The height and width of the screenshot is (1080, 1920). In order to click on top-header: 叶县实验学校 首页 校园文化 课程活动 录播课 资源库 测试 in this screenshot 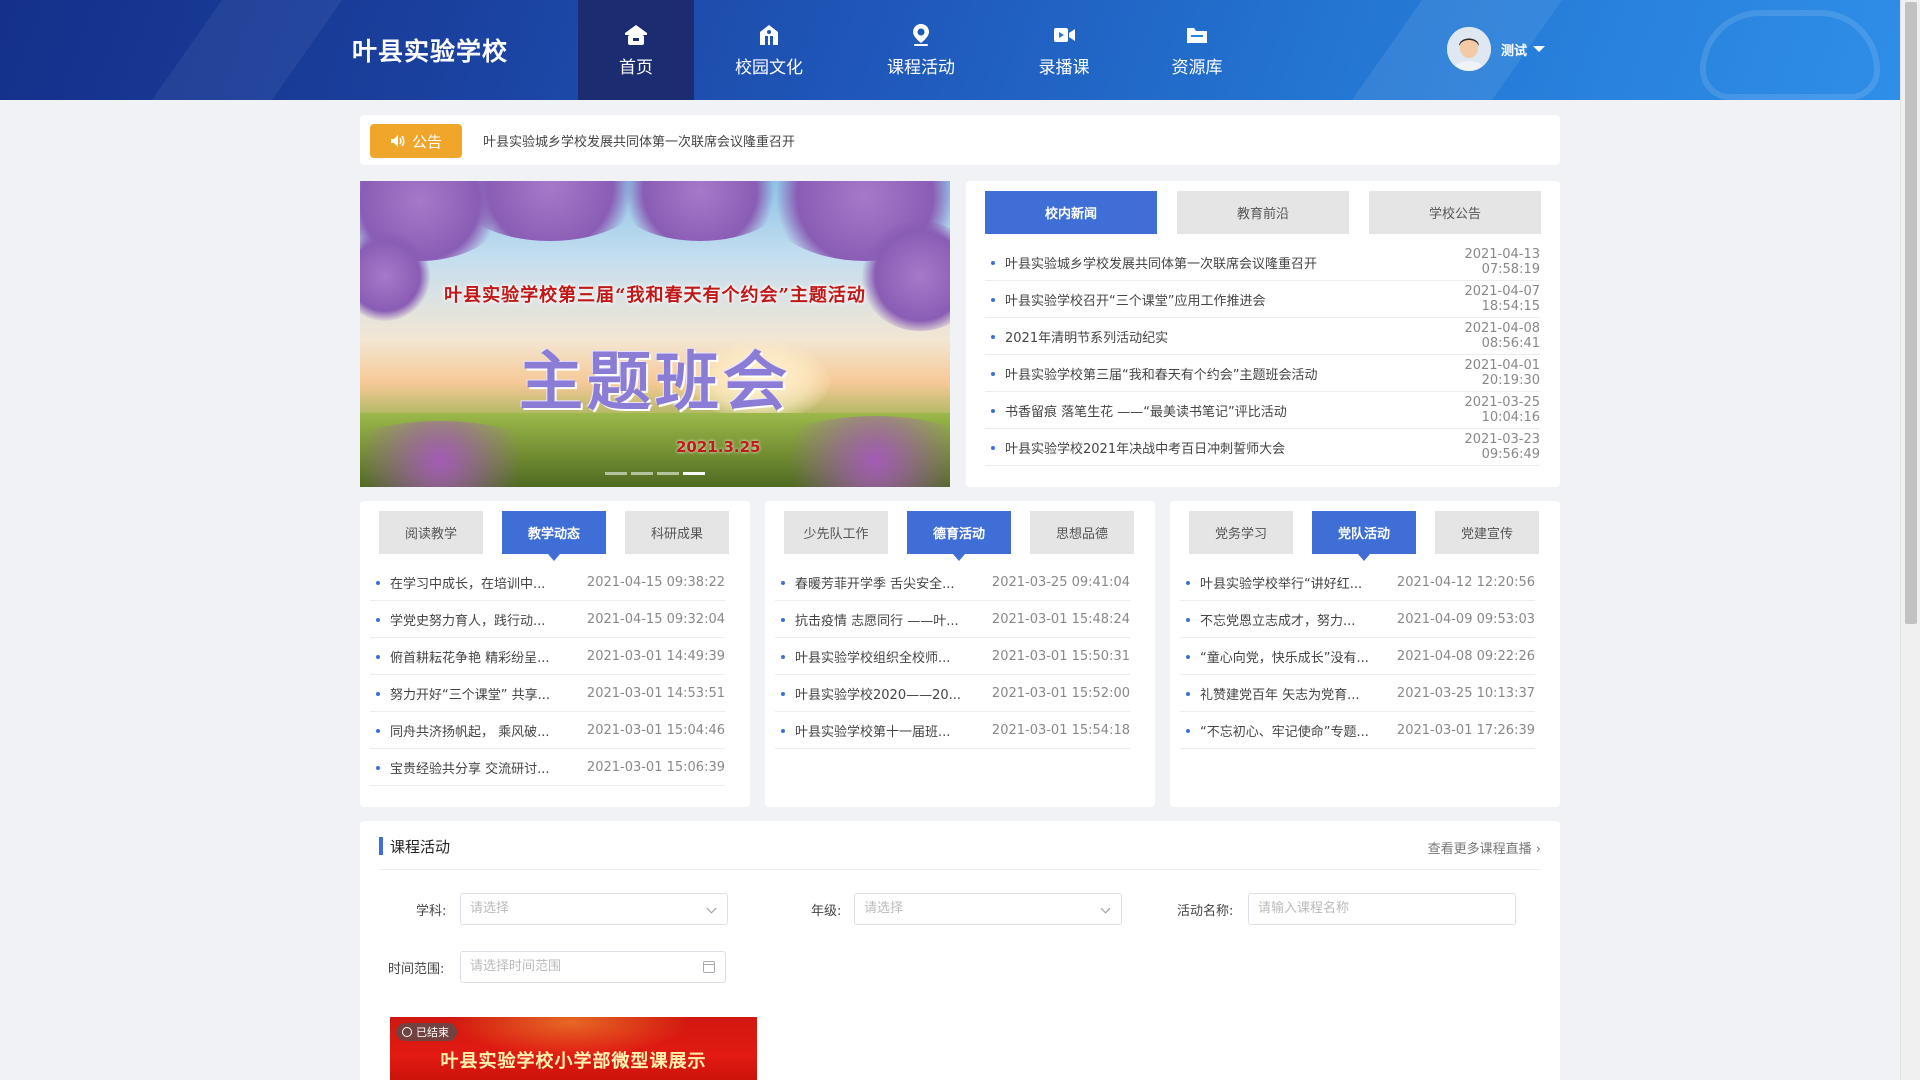, I will do `click(950, 50)`.